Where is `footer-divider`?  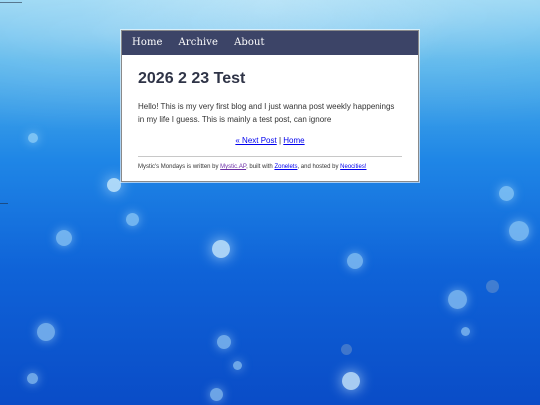
footer-divider is located at coordinates (270, 156).